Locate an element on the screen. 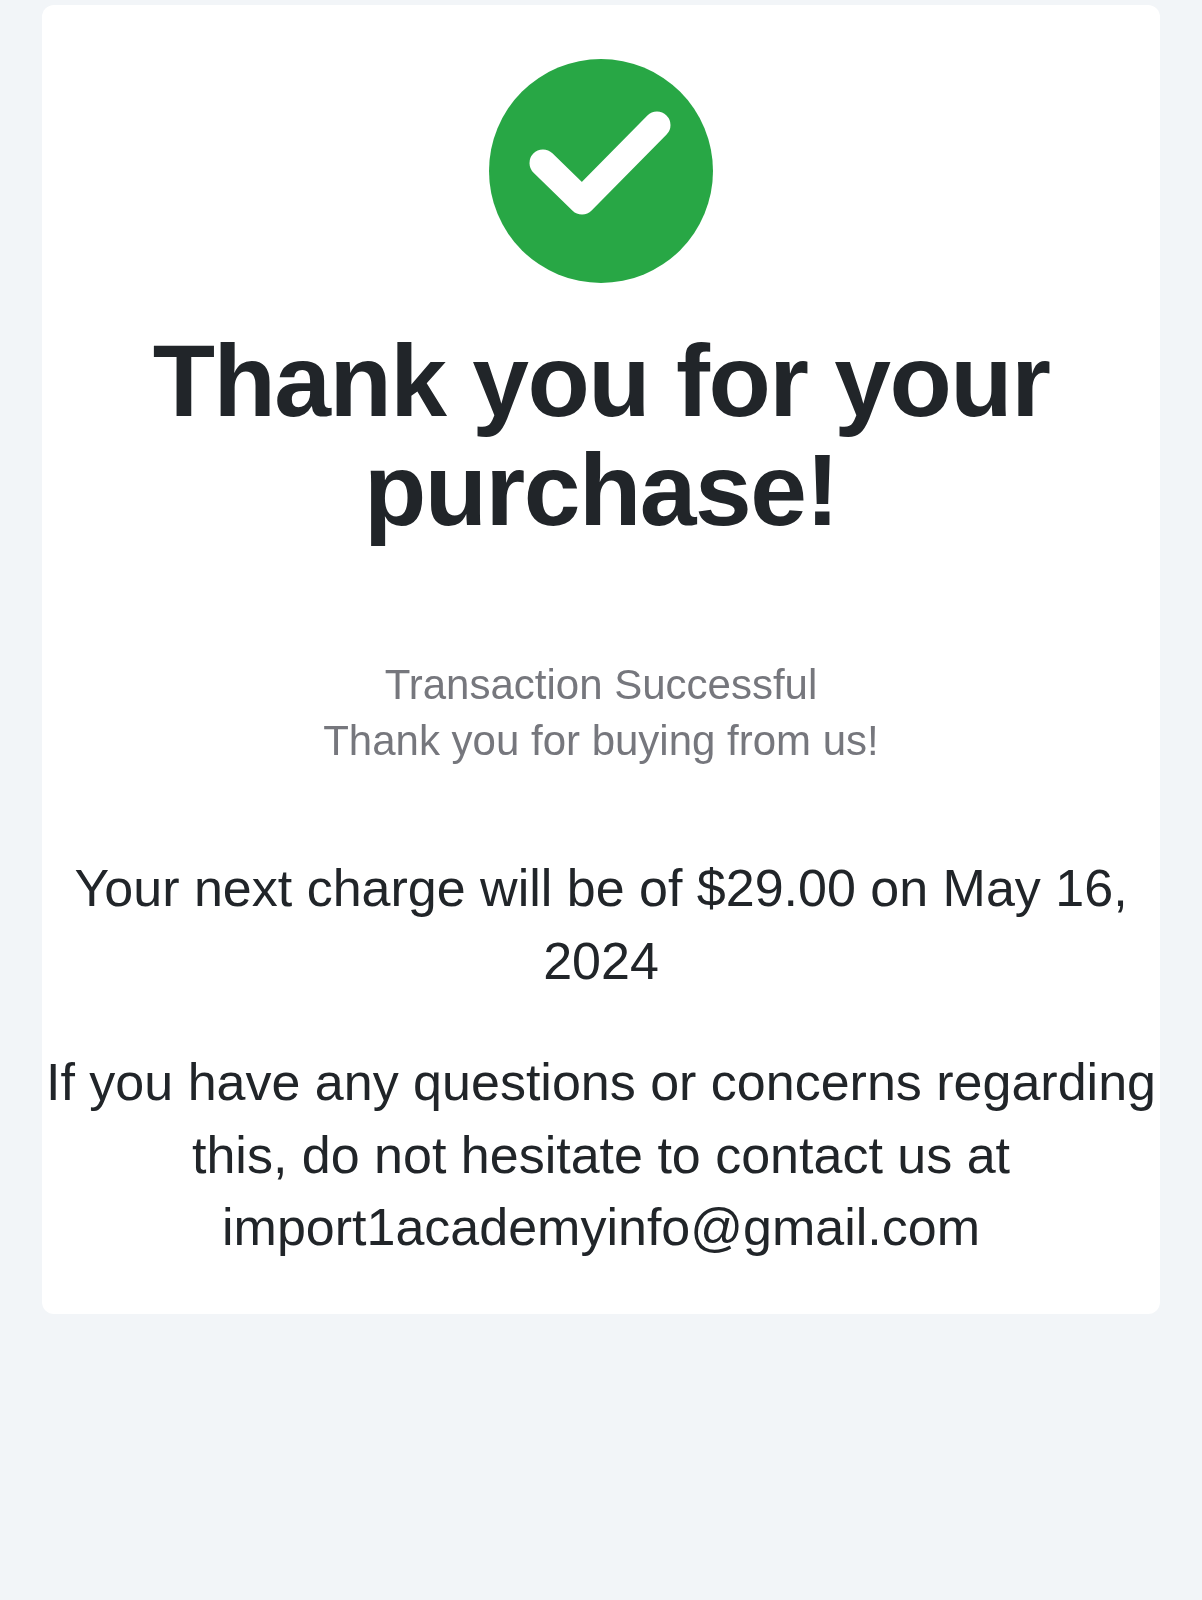  heading: Thank you for your purchase! is located at coordinates (601, 436).